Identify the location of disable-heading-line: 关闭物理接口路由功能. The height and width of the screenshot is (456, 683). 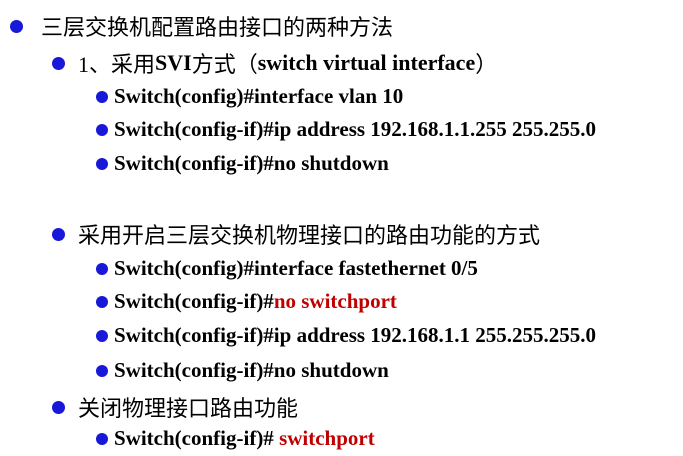
(175, 407).